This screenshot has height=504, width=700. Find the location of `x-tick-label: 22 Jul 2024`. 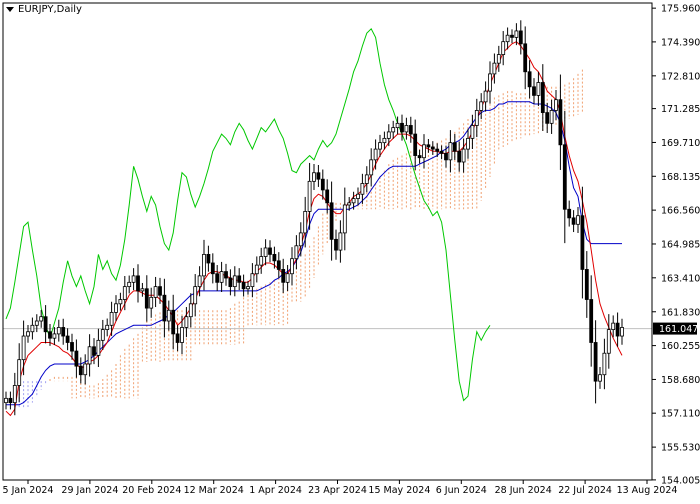

x-tick-label: 22 Jul 2024 is located at coordinates (585, 490).